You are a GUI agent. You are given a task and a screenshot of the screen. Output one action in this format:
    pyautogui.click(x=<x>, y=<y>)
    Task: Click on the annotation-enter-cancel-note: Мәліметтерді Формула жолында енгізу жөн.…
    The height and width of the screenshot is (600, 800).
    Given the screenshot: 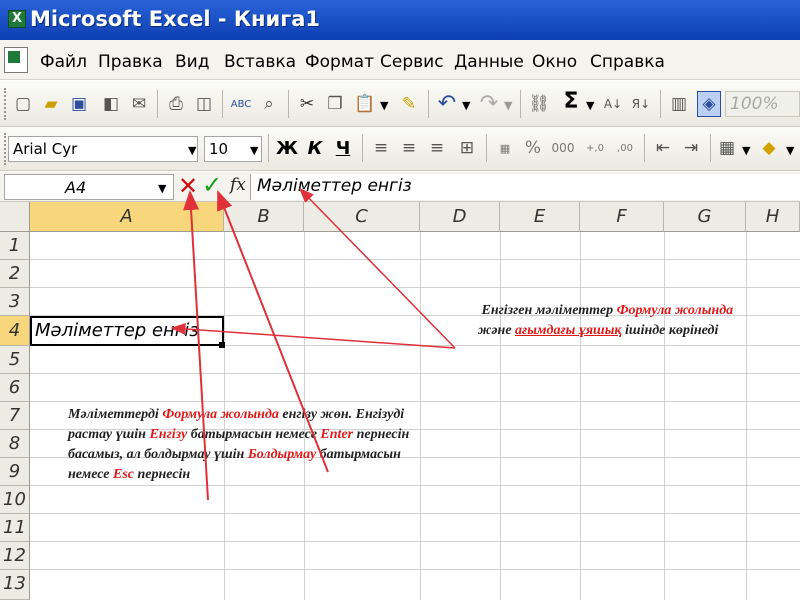 What is the action you would take?
    pyautogui.click(x=240, y=445)
    